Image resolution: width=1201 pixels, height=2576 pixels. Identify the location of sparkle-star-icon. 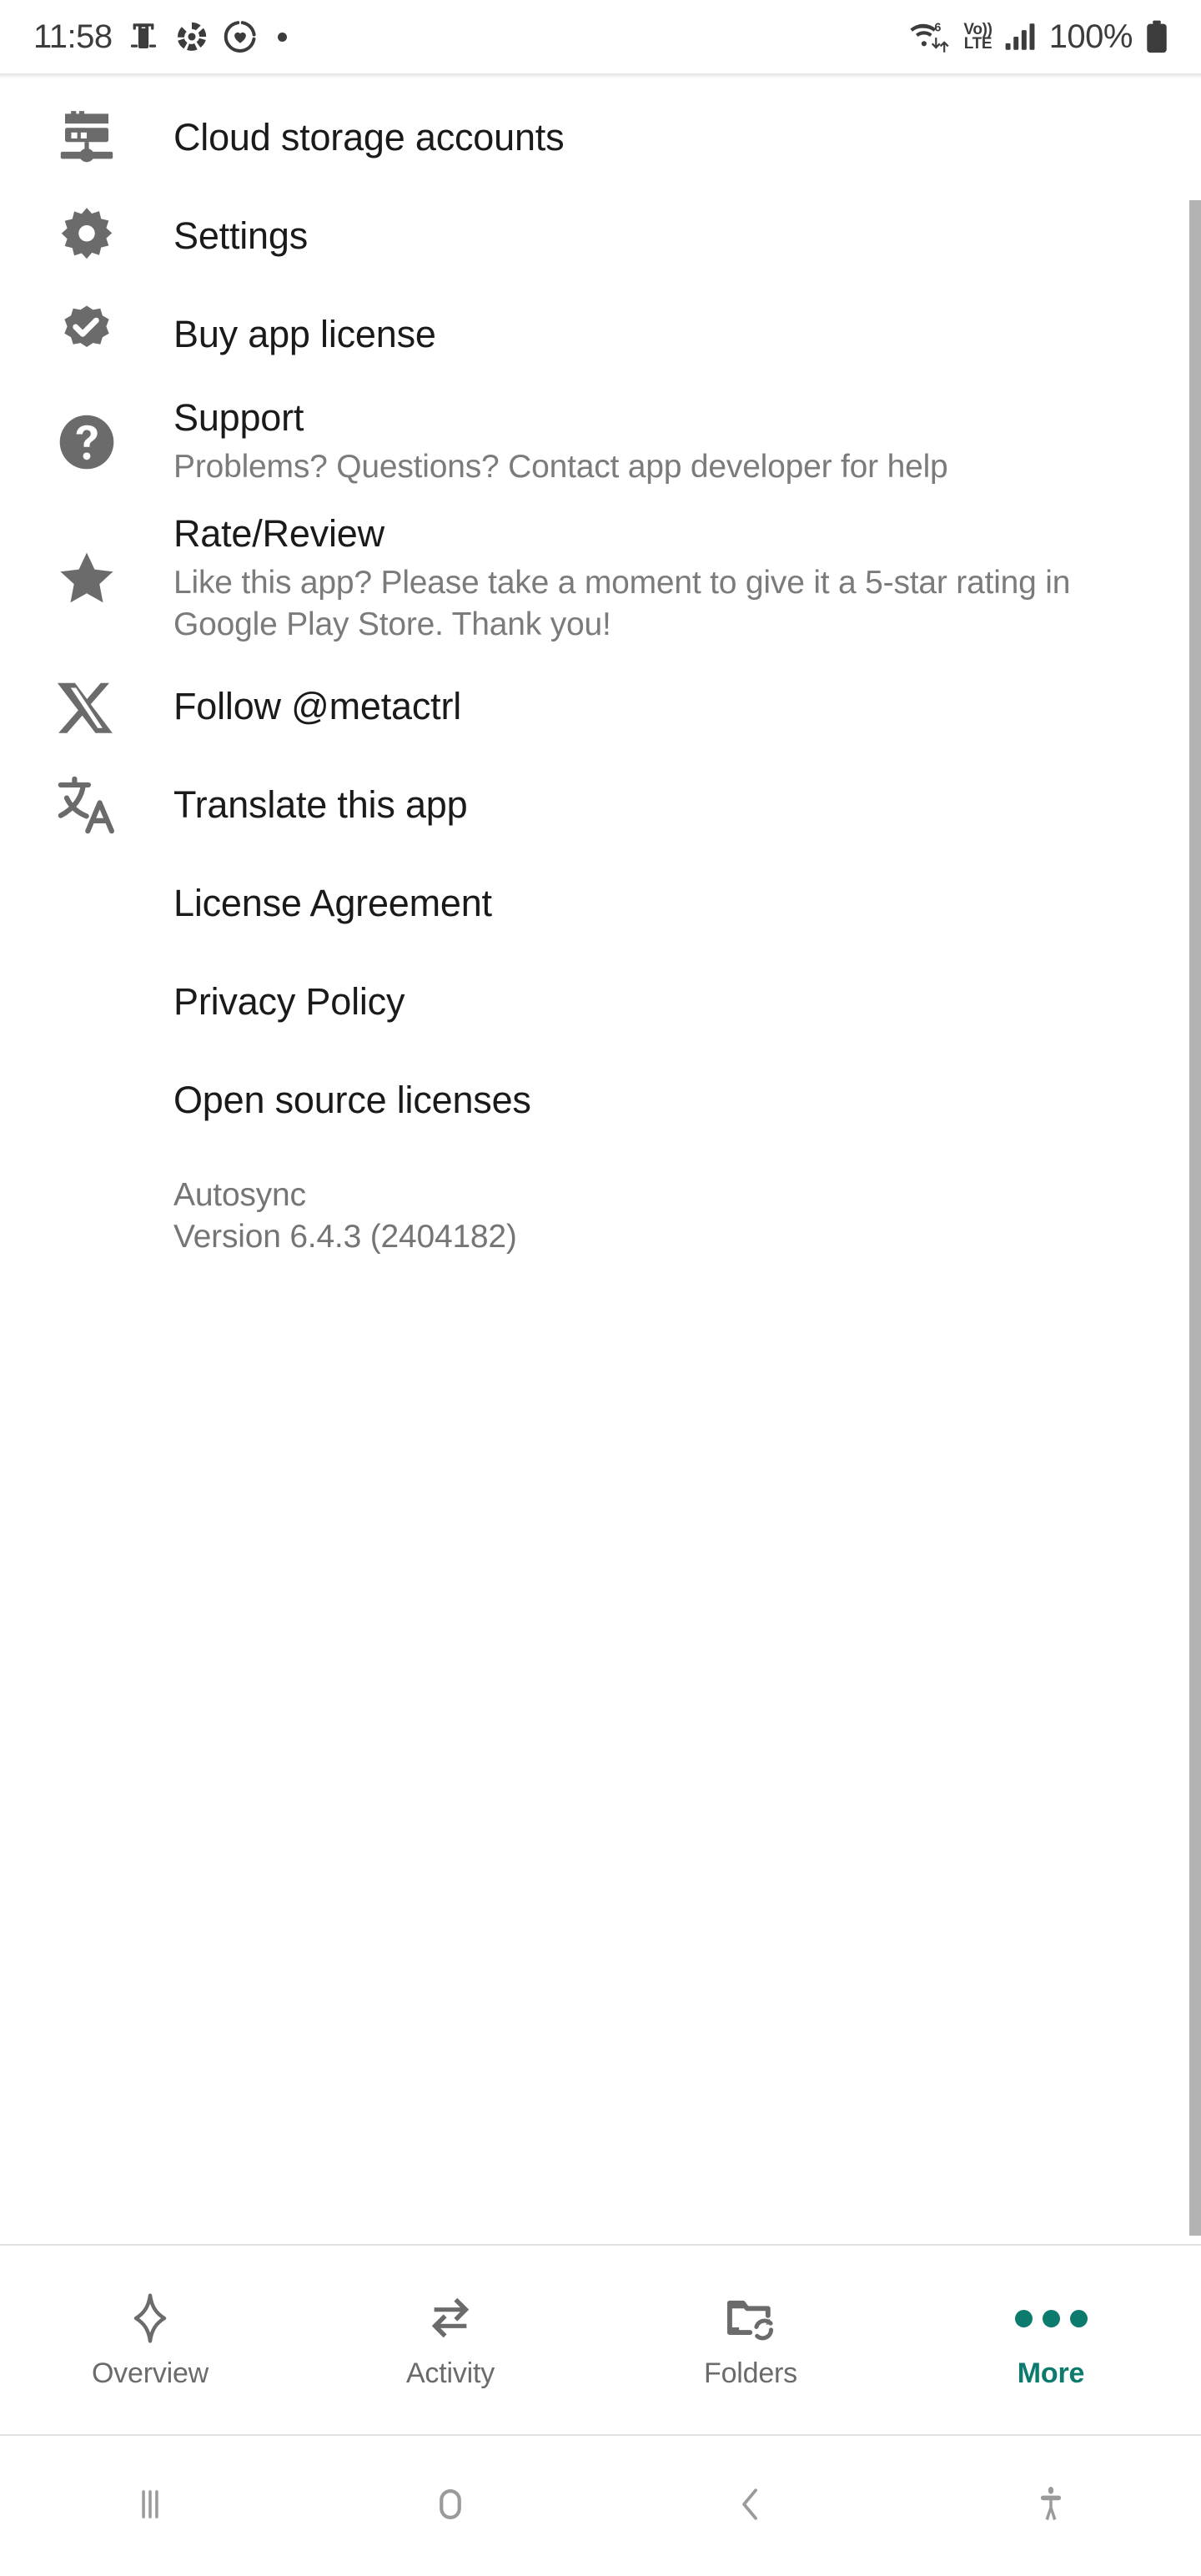
(150, 2318).